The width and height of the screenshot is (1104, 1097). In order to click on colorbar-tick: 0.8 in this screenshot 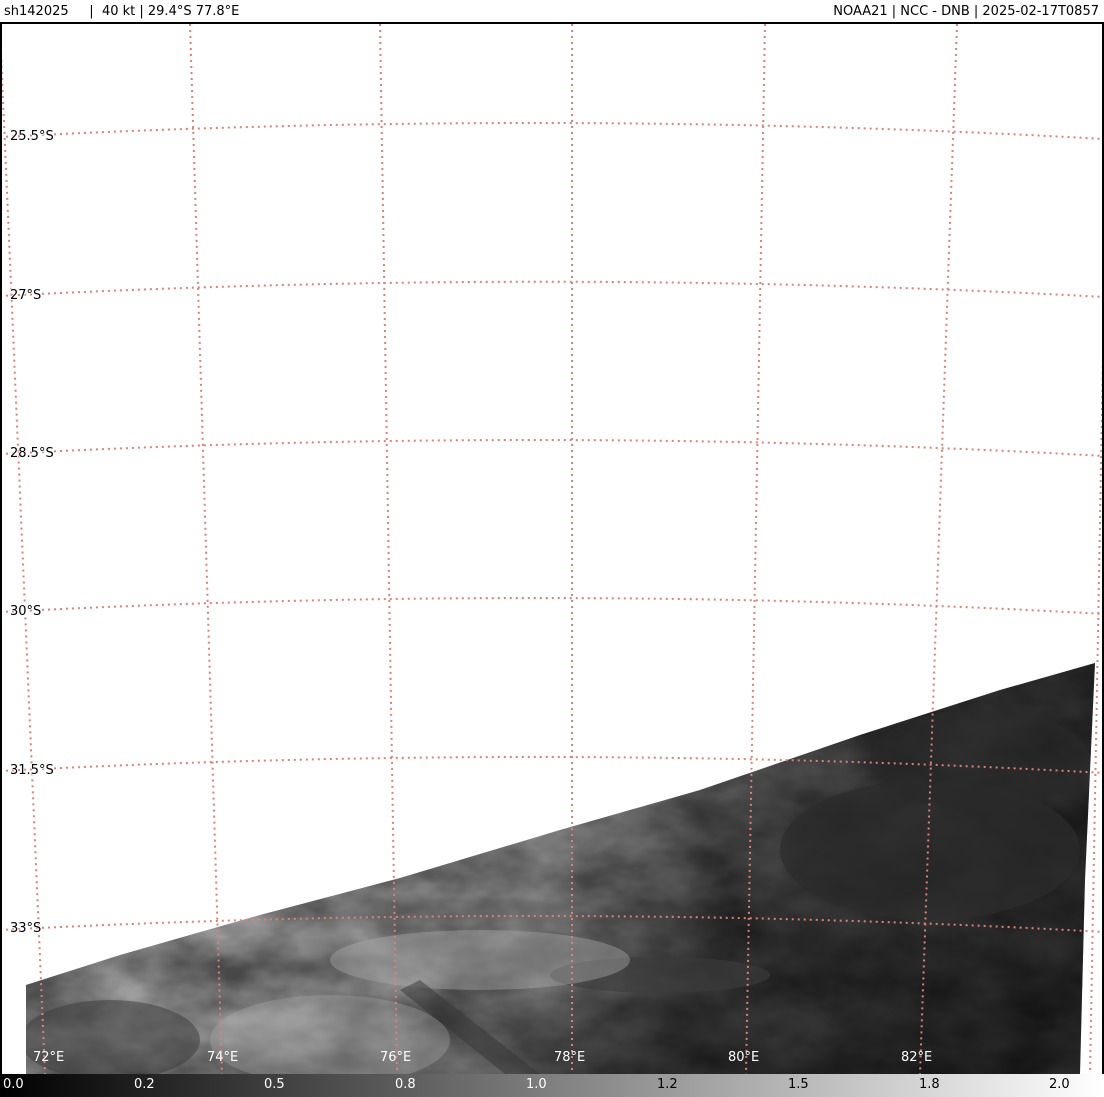, I will do `click(405, 1084)`.